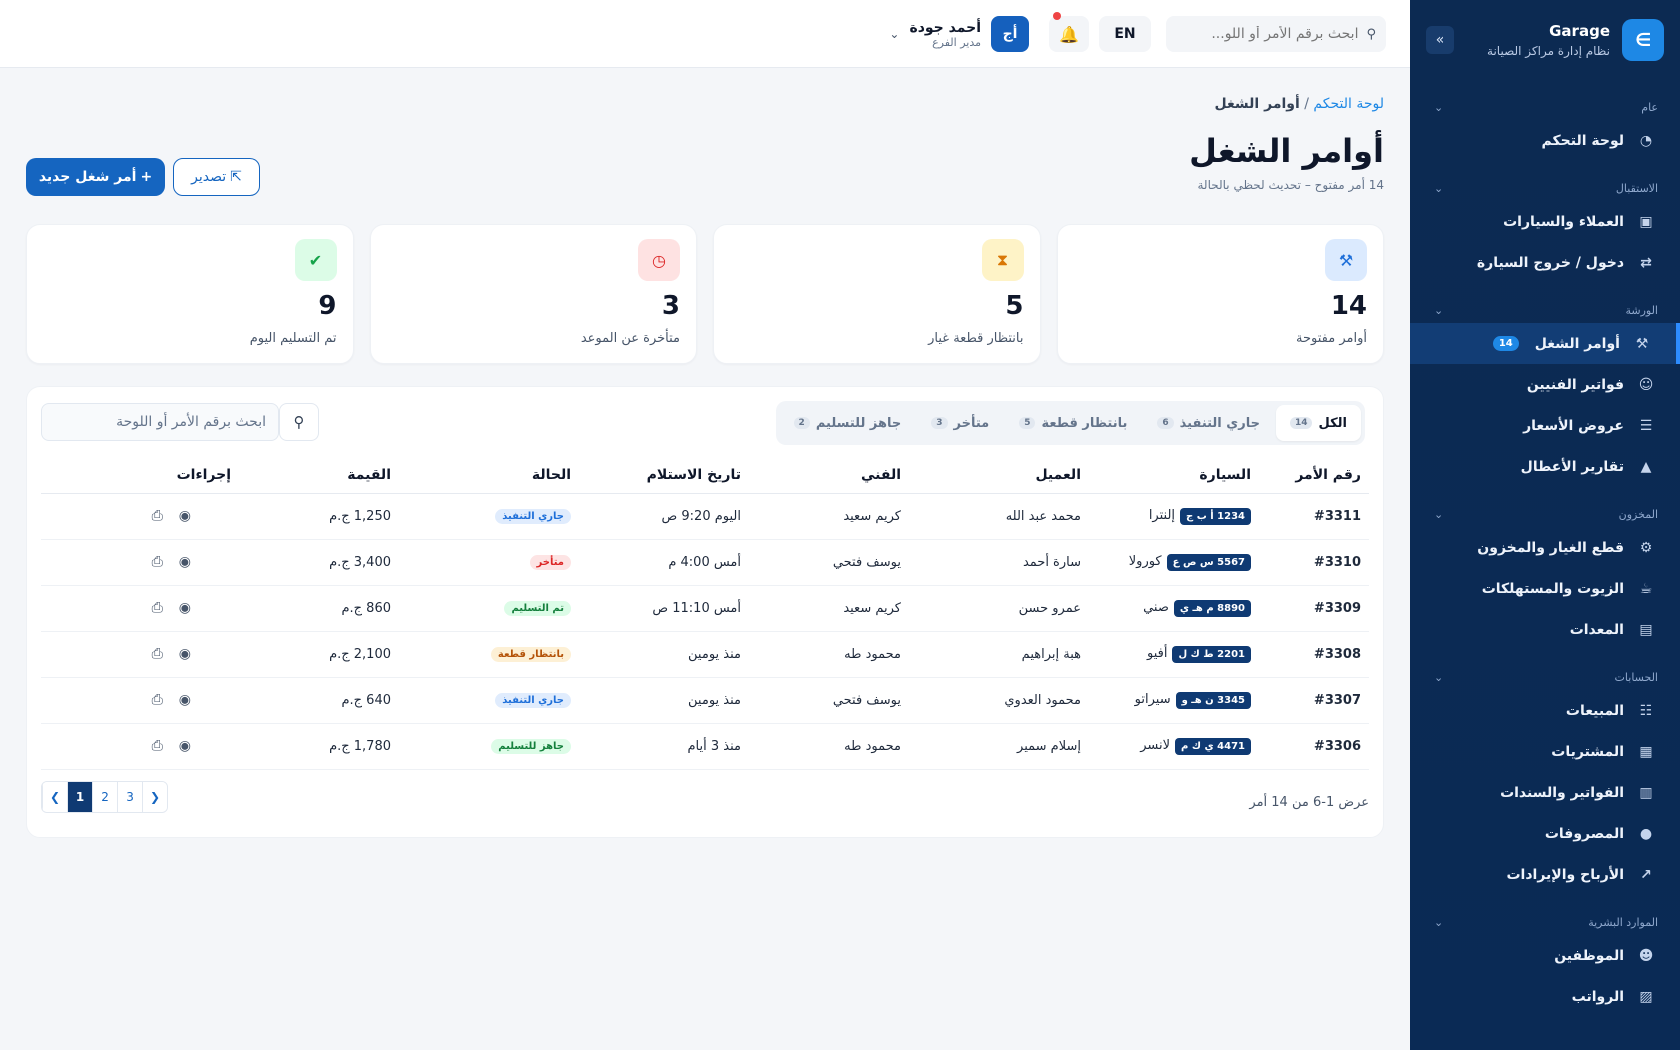 The image size is (1680, 1050). I want to click on sidebar-group-header: الورشة ⌄, so click(1545, 310).